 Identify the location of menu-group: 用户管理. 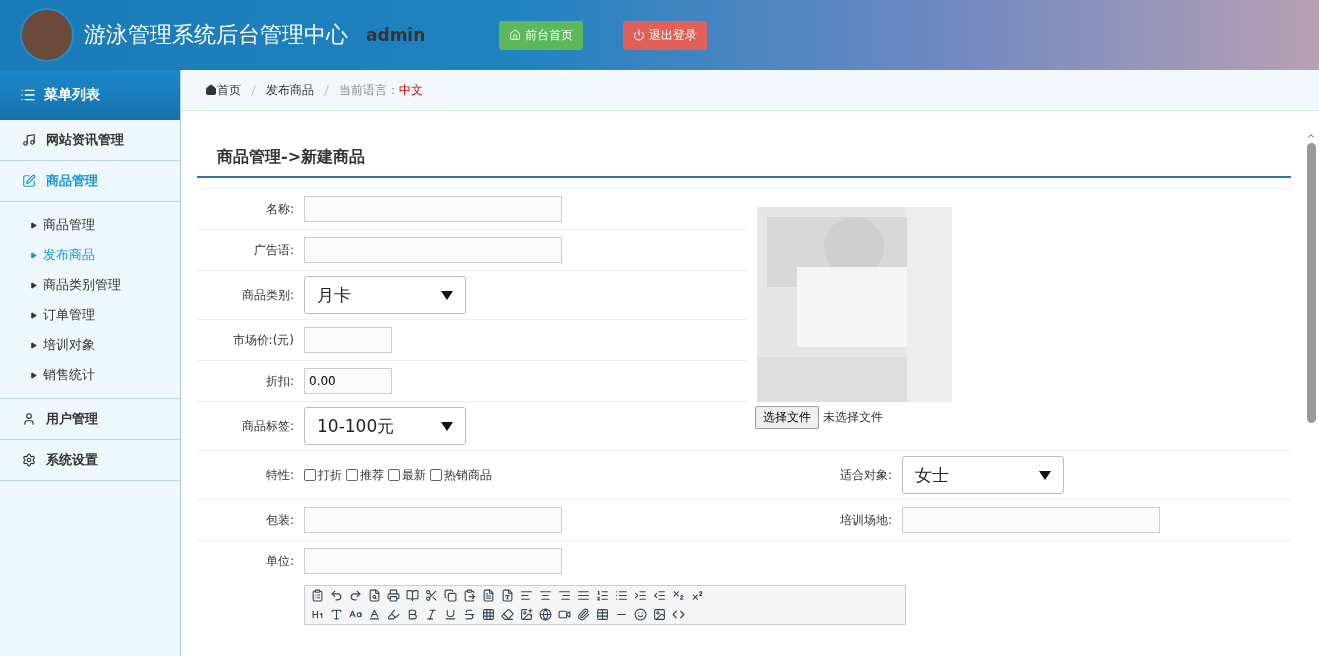
(90, 419).